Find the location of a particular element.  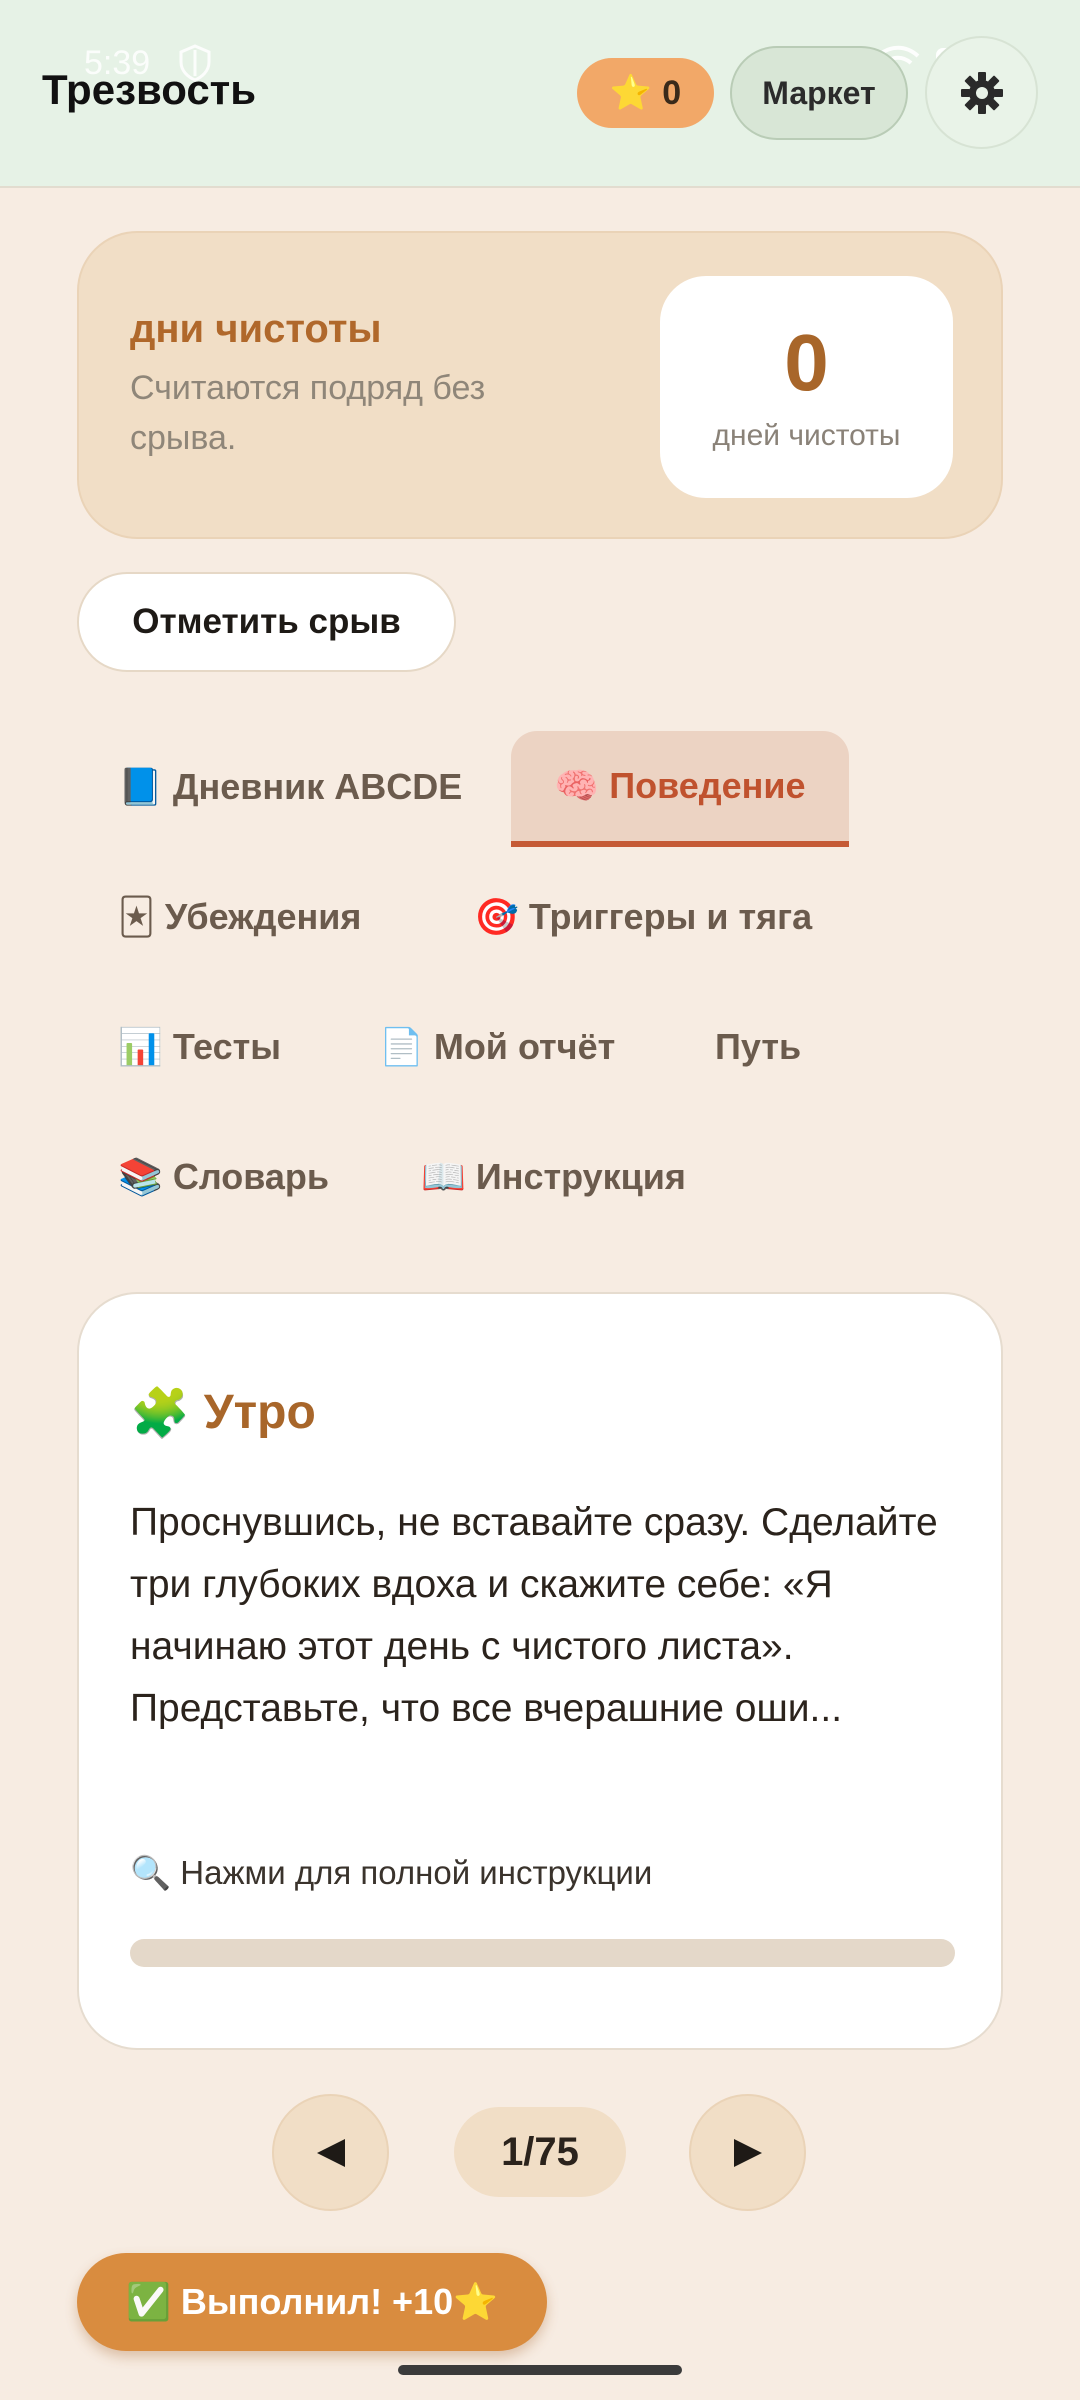

books-icon: 📚 is located at coordinates (140, 1176).